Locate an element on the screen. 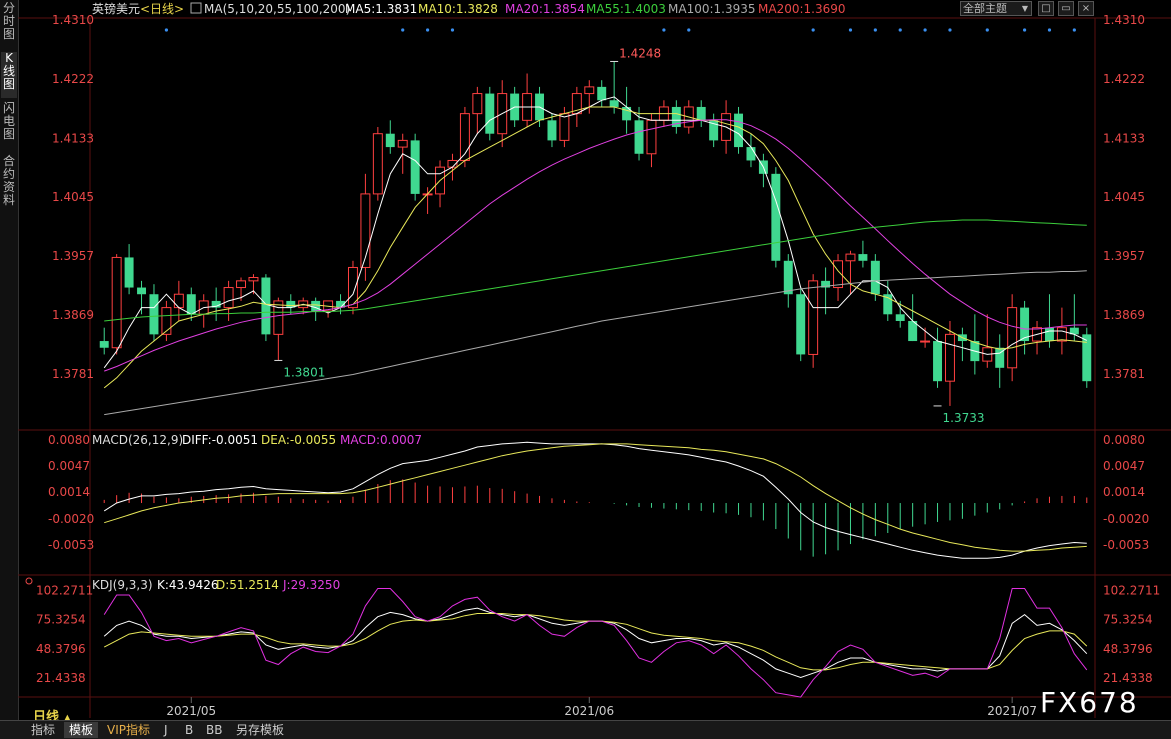  kdj-y-tick-right: 102.2711 is located at coordinates (1131, 590).